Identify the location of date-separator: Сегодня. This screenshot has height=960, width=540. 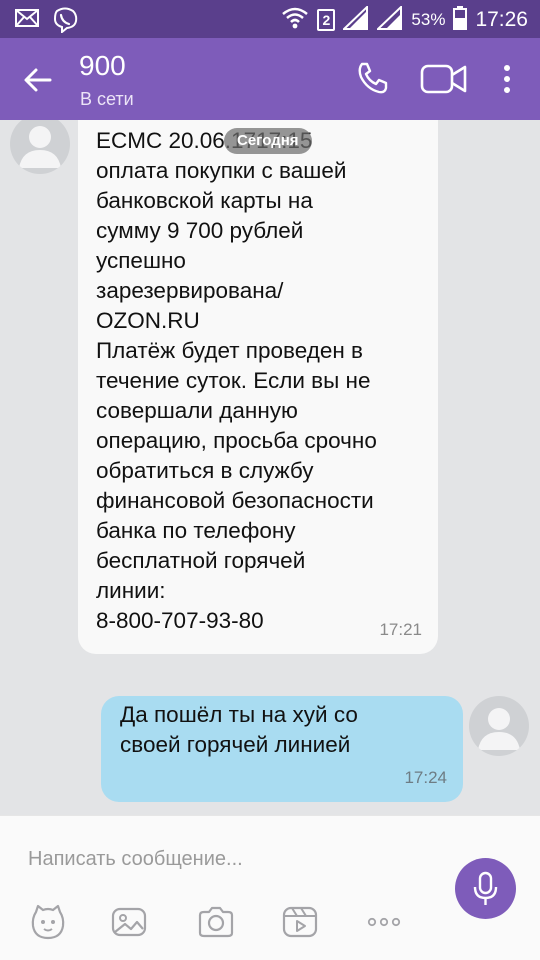
(268, 141).